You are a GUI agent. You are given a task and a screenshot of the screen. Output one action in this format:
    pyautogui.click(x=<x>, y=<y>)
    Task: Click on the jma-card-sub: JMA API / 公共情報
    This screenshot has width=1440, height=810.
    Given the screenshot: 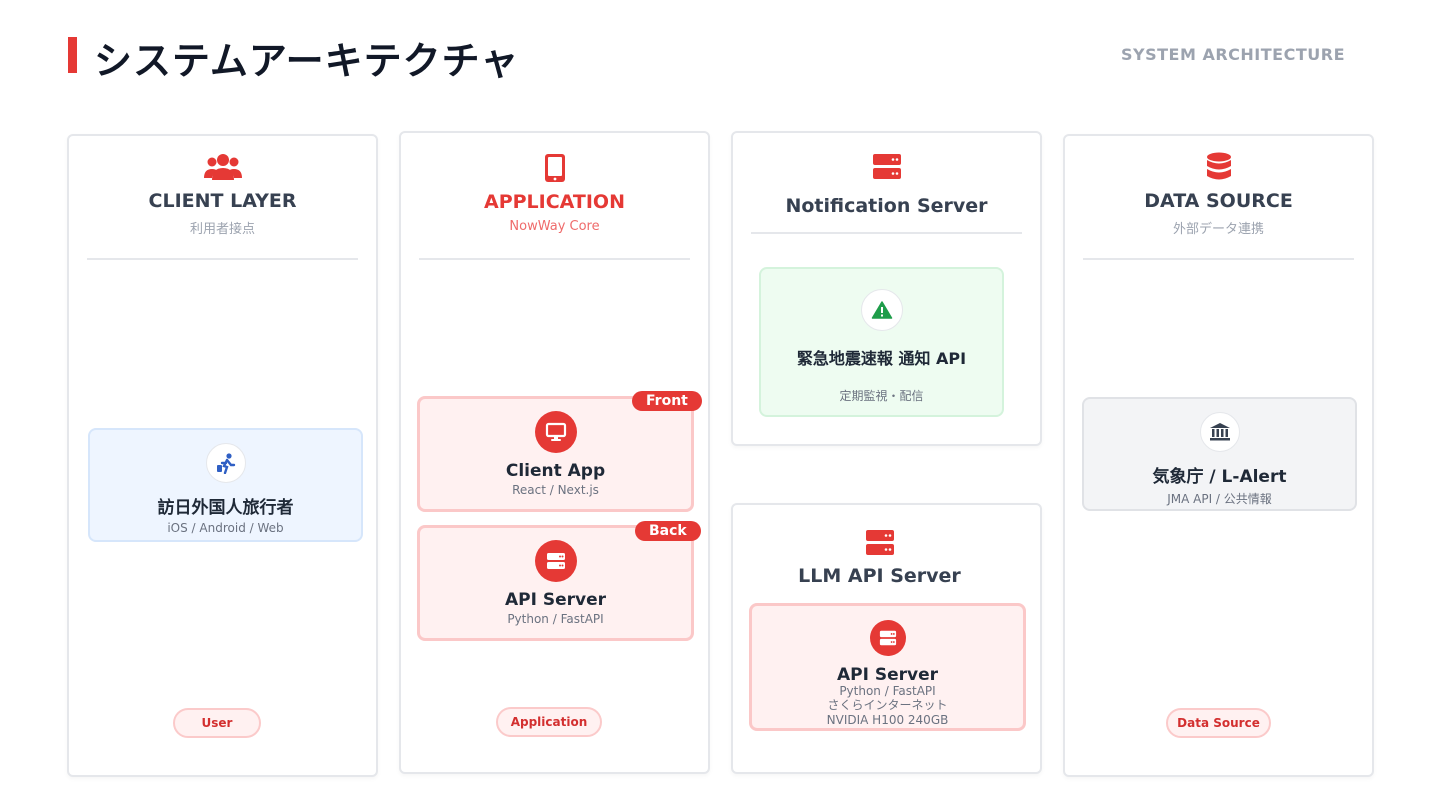 What is the action you would take?
    pyautogui.click(x=1219, y=499)
    